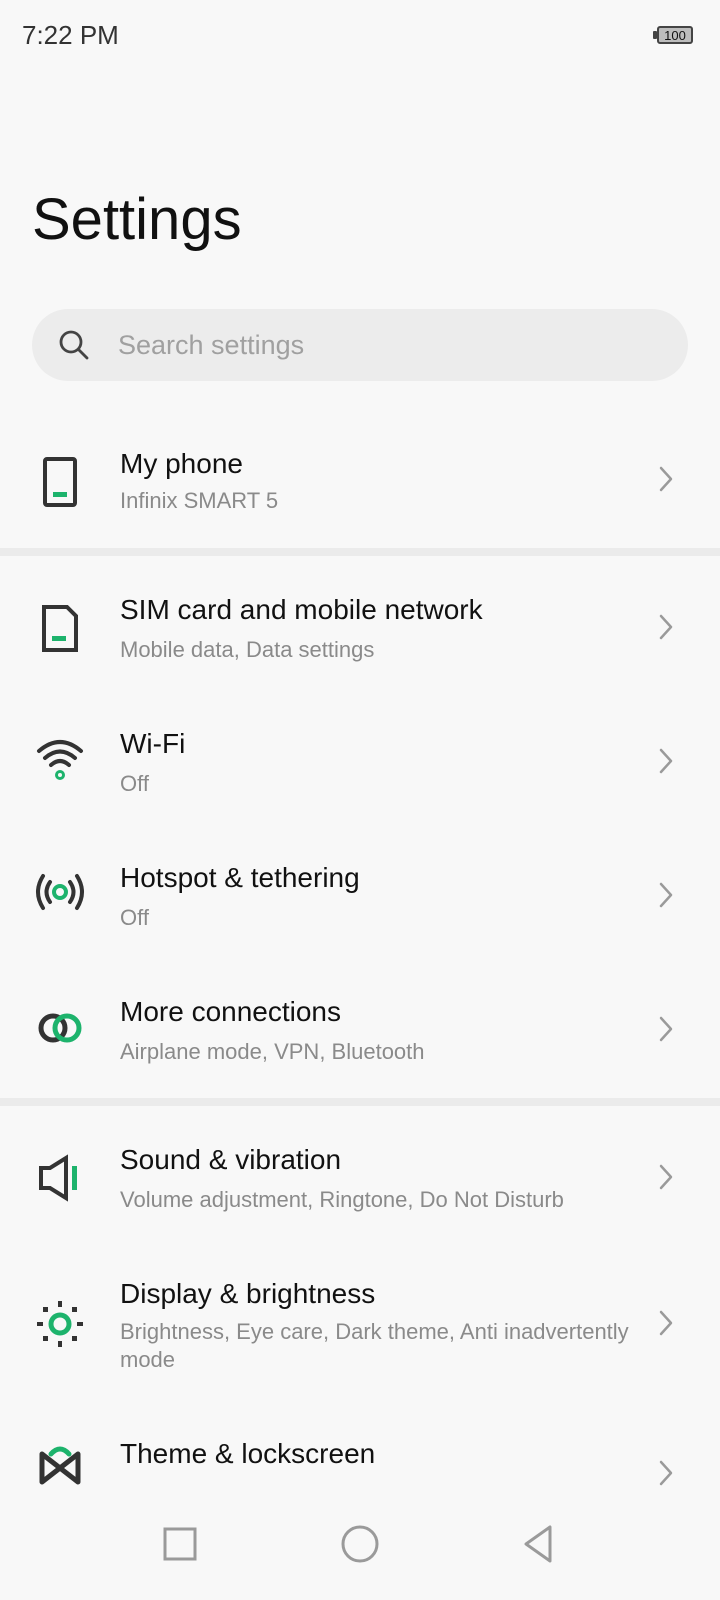 The width and height of the screenshot is (720, 1600). Describe the element at coordinates (388, 345) in the screenshot. I see `search-input` at that location.